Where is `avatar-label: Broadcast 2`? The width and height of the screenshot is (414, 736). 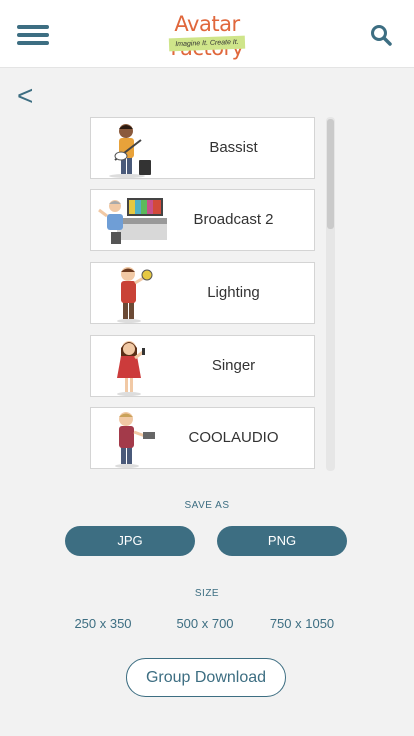 avatar-label: Broadcast 2 is located at coordinates (233, 219).